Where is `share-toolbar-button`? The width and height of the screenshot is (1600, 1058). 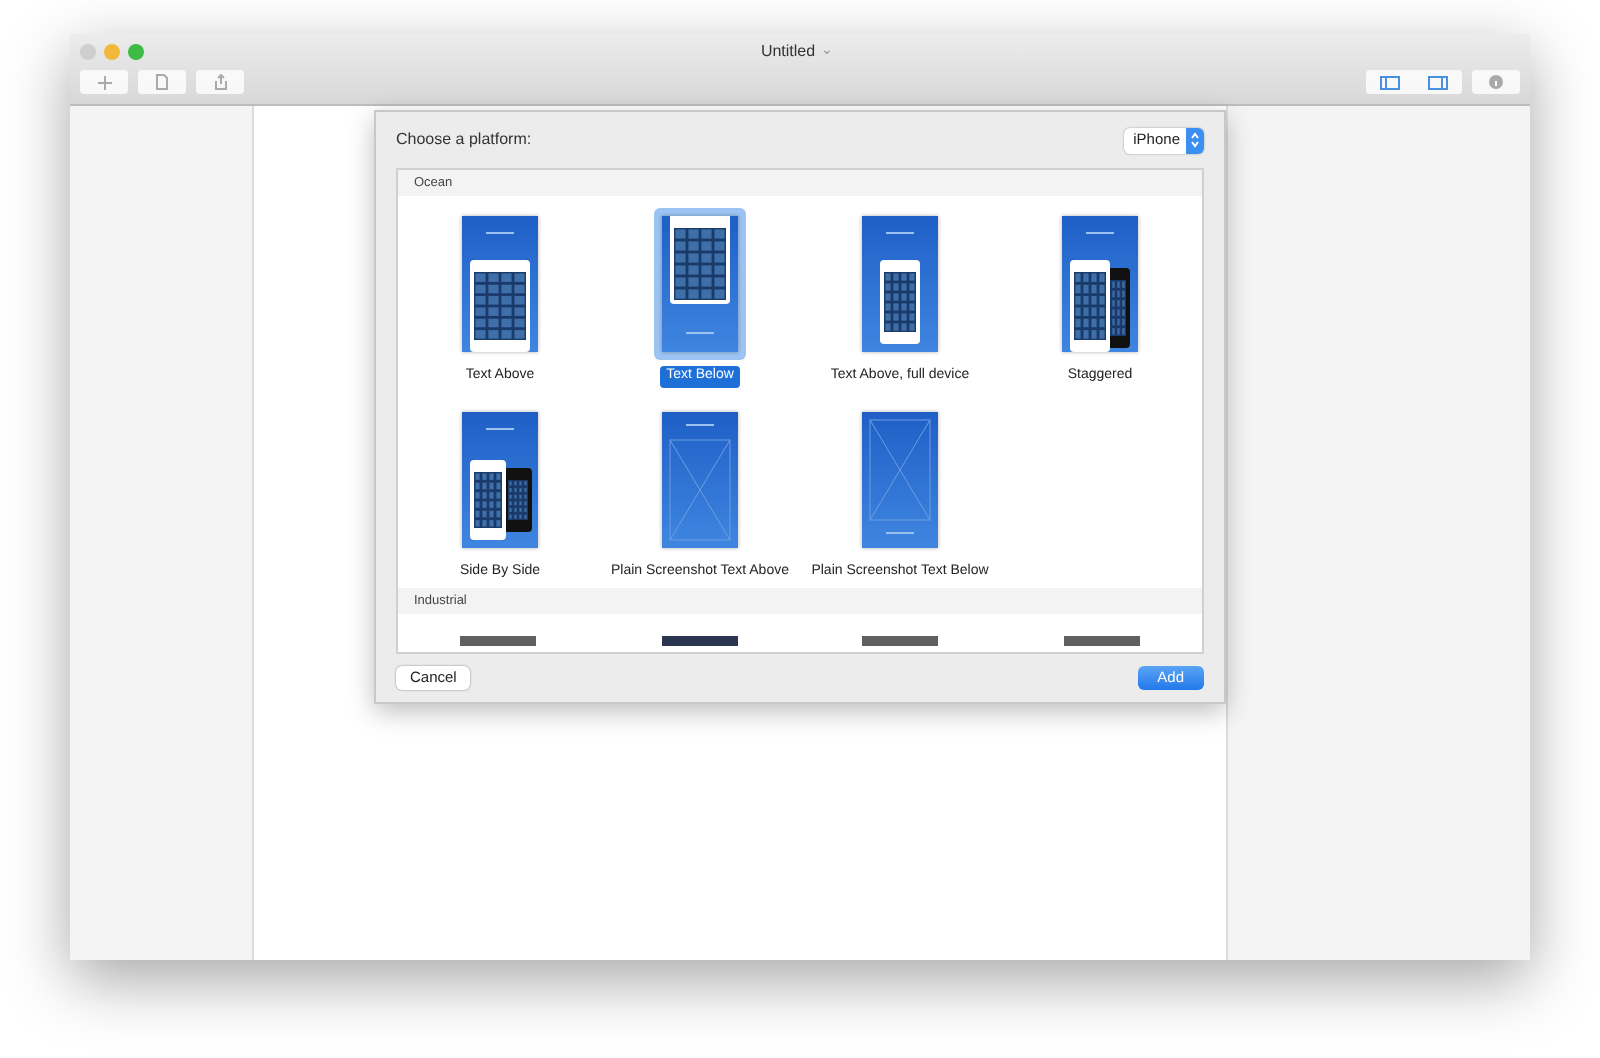 share-toolbar-button is located at coordinates (220, 82).